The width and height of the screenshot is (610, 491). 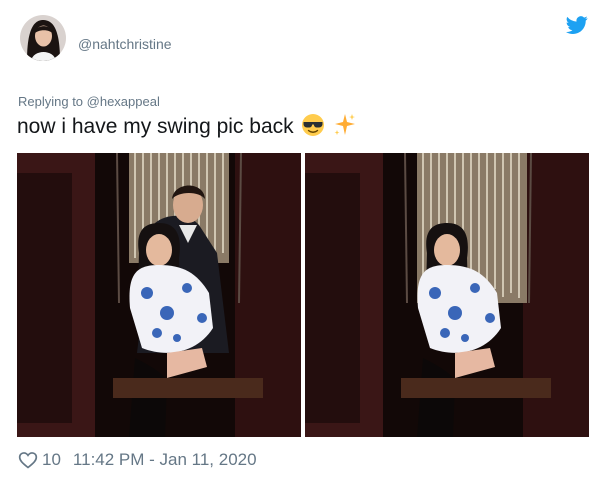 What do you see at coordinates (51, 460) in the screenshot?
I see `like-count: 10` at bounding box center [51, 460].